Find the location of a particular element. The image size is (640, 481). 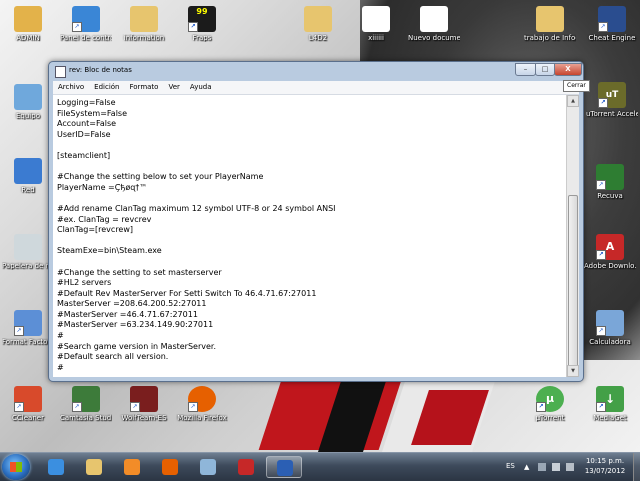

clock: 10:15 p.m. 13/07/2012 is located at coordinates (605, 466).